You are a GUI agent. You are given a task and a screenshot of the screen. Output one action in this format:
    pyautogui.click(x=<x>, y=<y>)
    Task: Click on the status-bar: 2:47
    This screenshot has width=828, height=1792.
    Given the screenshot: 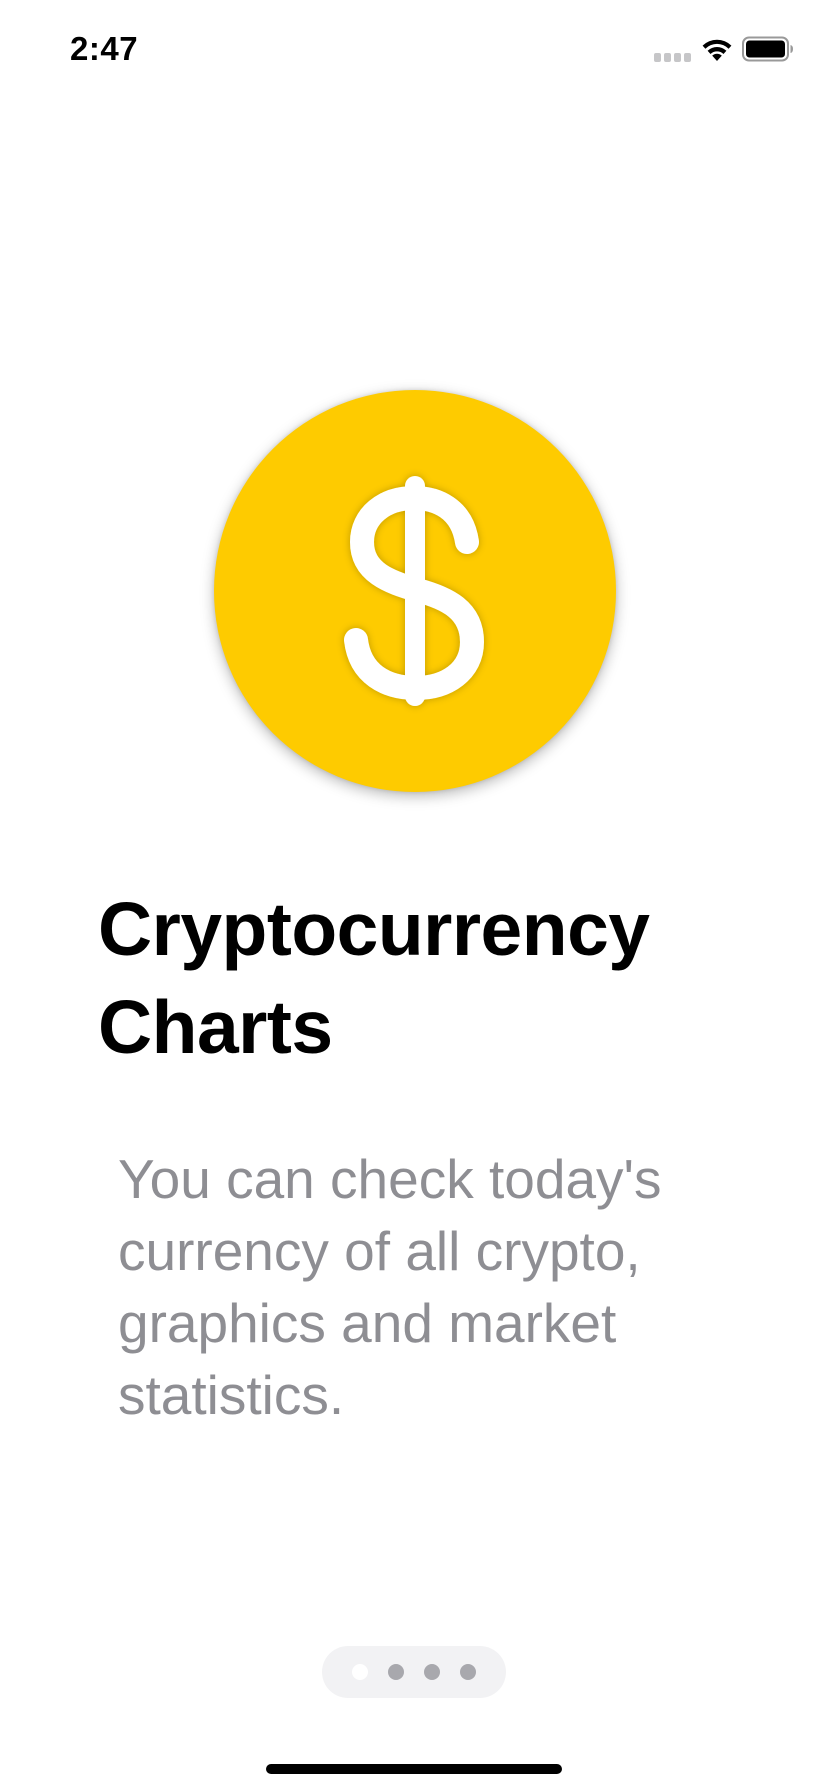 What is the action you would take?
    pyautogui.click(x=414, y=50)
    